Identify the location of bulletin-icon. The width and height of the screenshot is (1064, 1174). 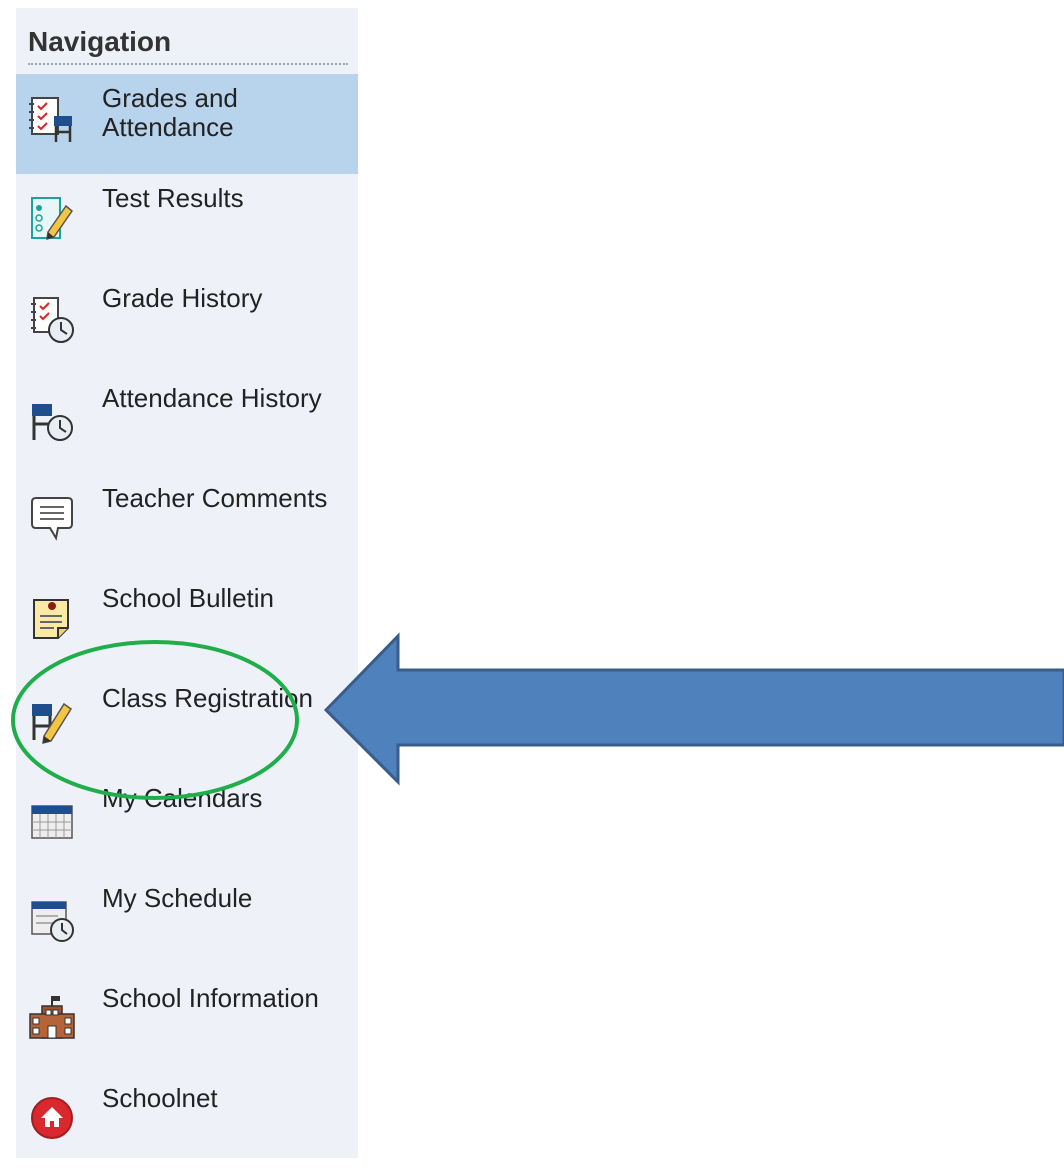
(52, 618).